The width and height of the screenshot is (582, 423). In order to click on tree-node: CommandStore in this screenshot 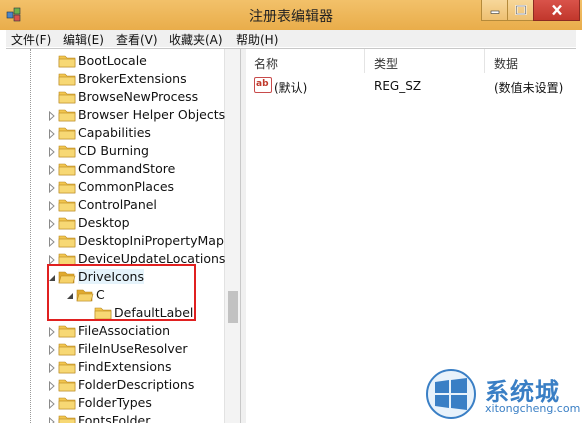, I will do `click(115, 169)`.